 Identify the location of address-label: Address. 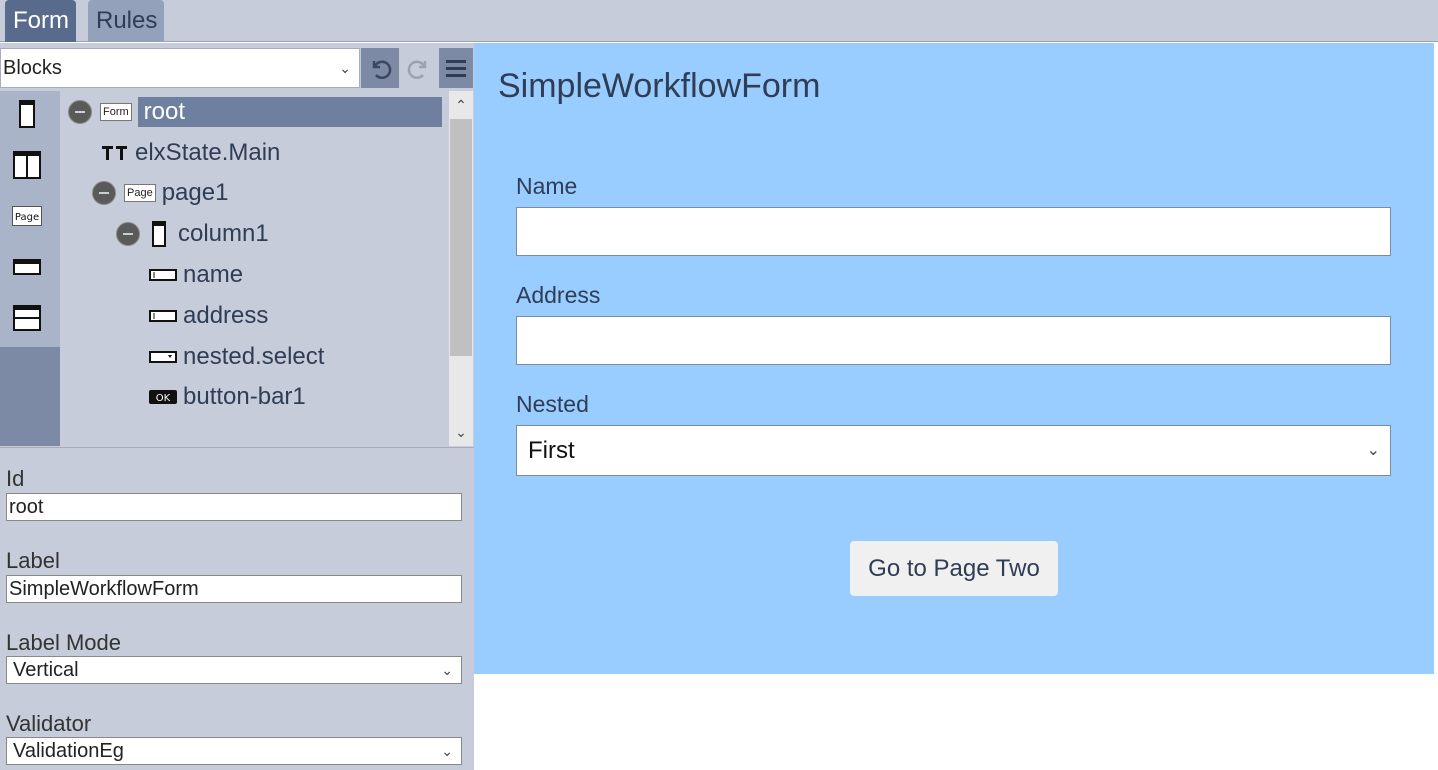
(558, 295).